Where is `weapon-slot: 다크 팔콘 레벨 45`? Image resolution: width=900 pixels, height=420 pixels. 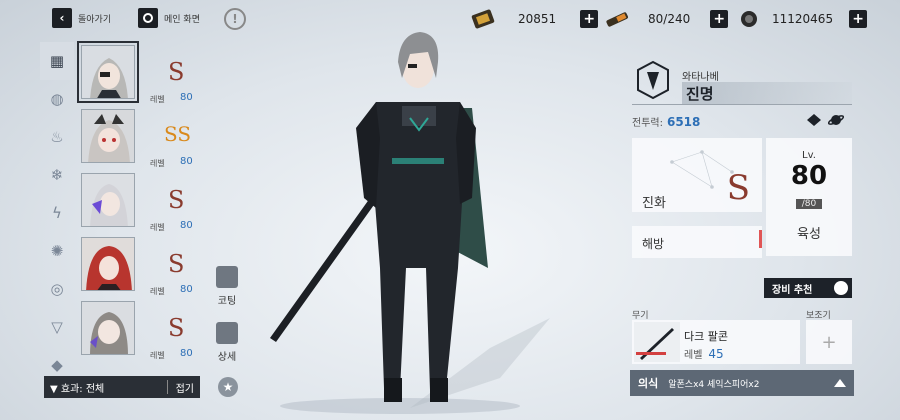 weapon-slot: 다크 팔콘 레벨 45 is located at coordinates (716, 342).